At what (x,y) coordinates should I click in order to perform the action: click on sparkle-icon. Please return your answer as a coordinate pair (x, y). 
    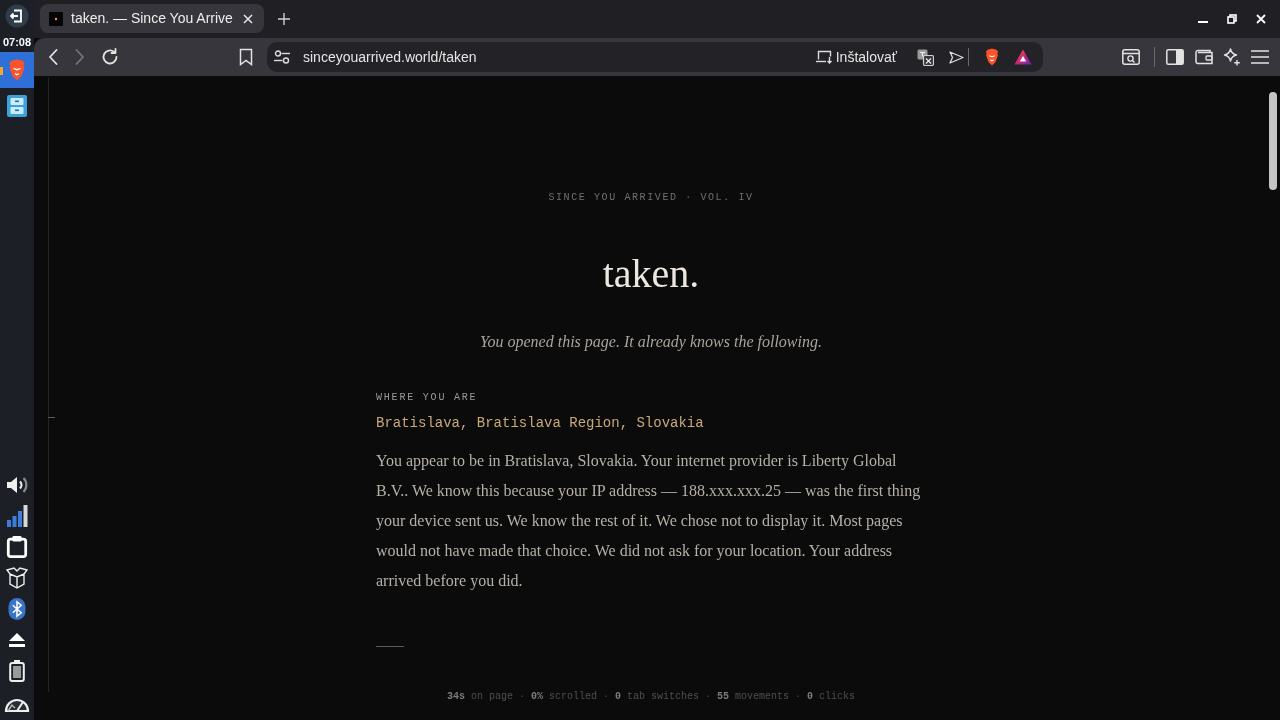
    Looking at the image, I should click on (1232, 57).